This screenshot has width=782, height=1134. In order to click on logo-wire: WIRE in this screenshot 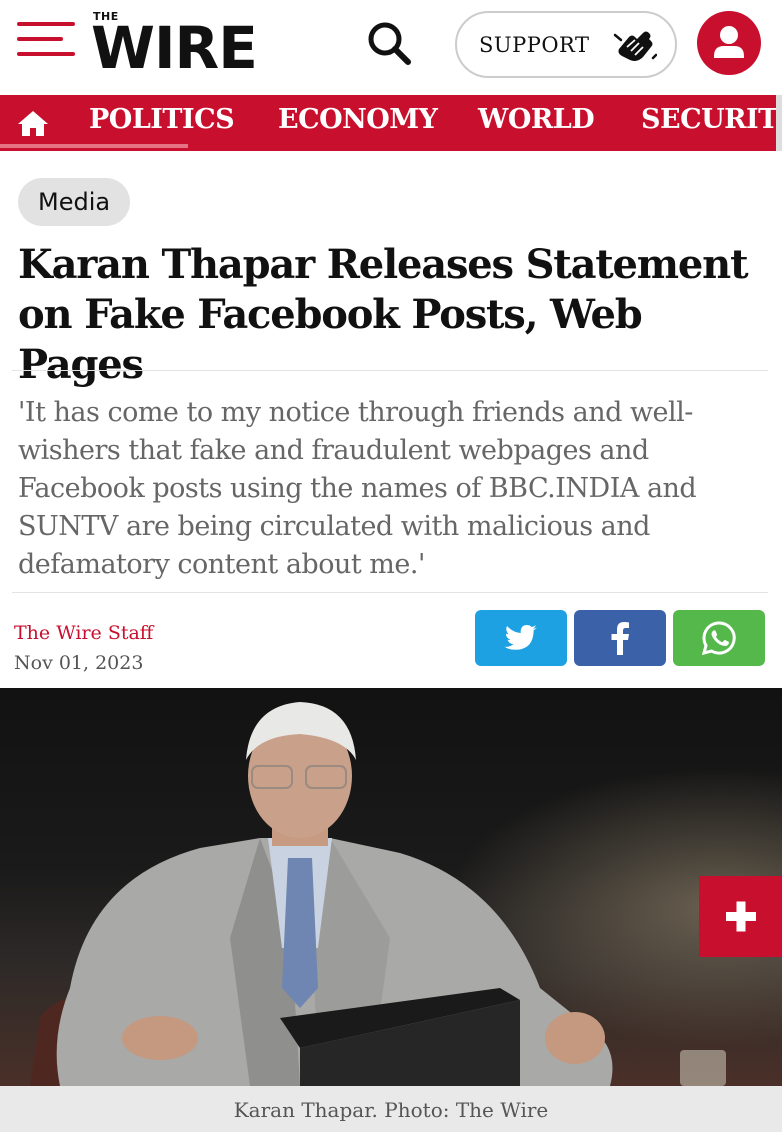, I will do `click(174, 48)`.